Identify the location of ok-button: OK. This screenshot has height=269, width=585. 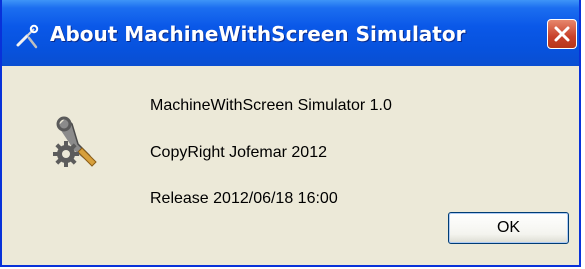
(508, 228).